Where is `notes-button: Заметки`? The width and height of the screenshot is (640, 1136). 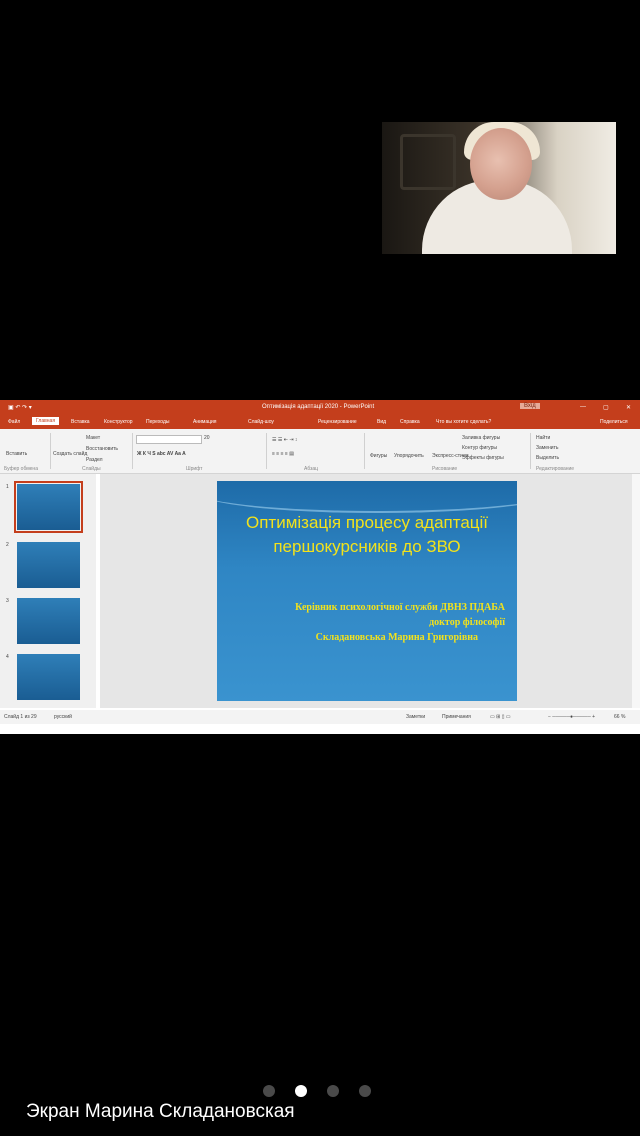 notes-button: Заметки is located at coordinates (415, 717).